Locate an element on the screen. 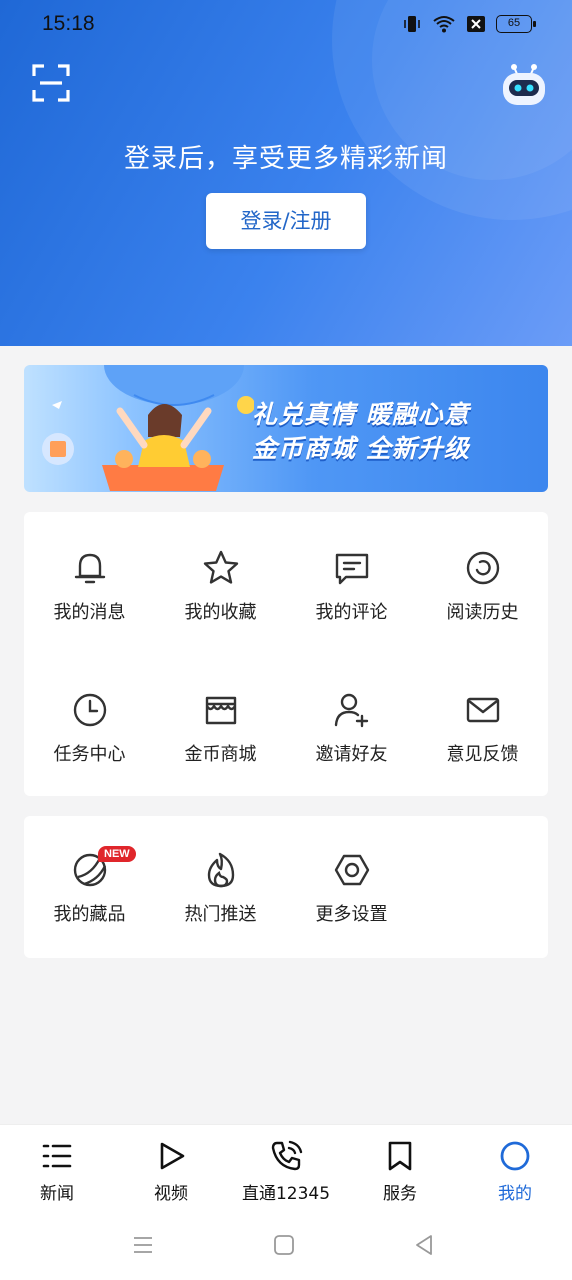 The image size is (572, 1280). shop-icon is located at coordinates (220, 710).